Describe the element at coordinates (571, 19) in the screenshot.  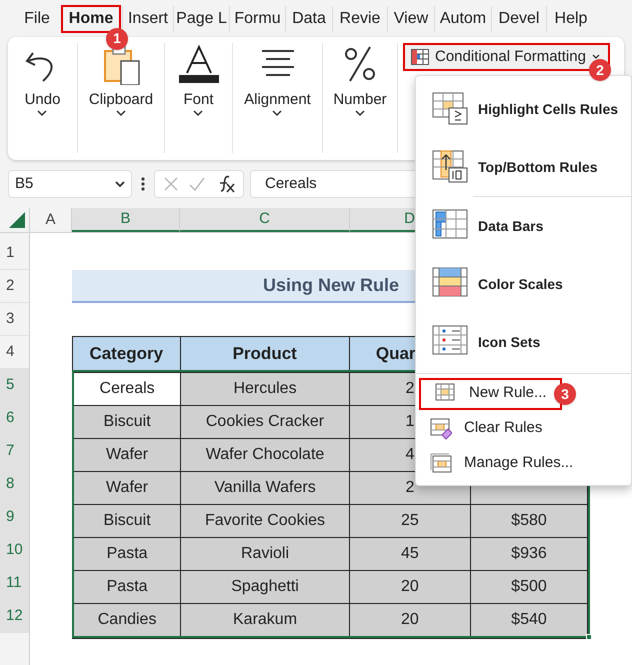
I see `ribbon-tab: Help` at that location.